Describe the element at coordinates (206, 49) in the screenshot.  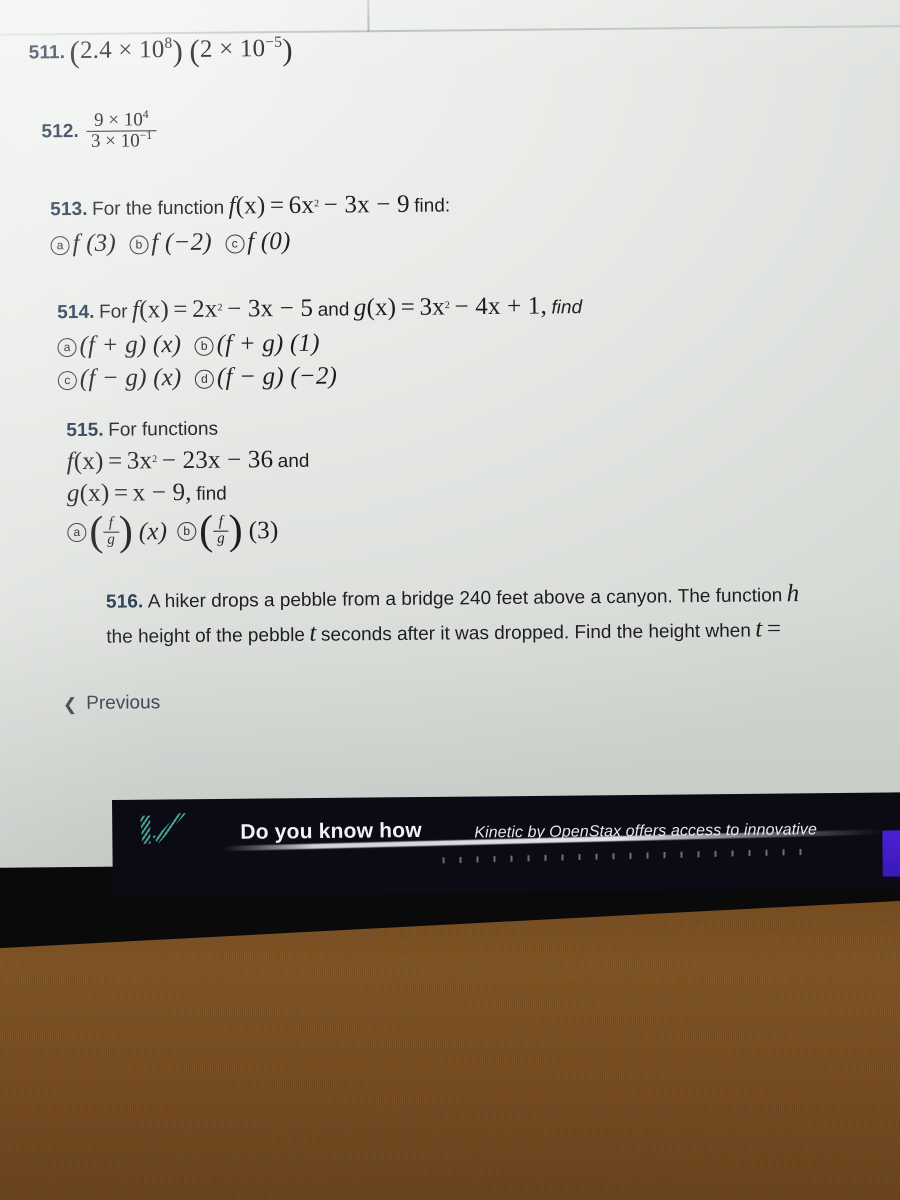
I see `coefficient-2: 2` at that location.